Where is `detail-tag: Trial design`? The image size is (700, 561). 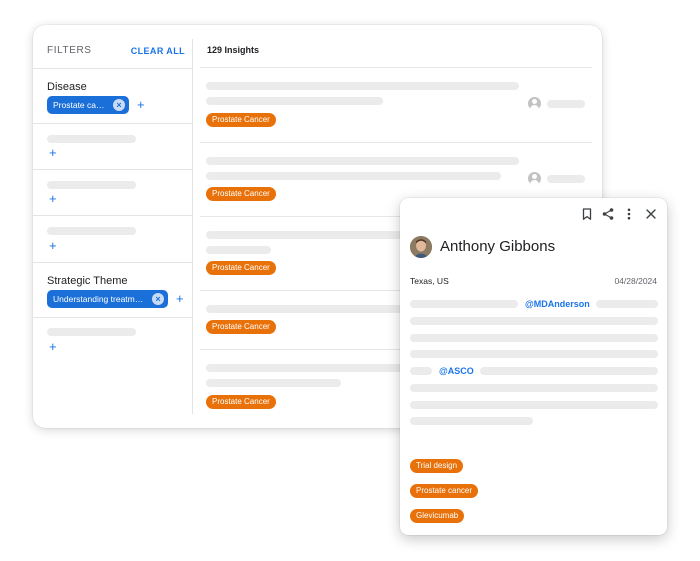
detail-tag: Trial design is located at coordinates (437, 466).